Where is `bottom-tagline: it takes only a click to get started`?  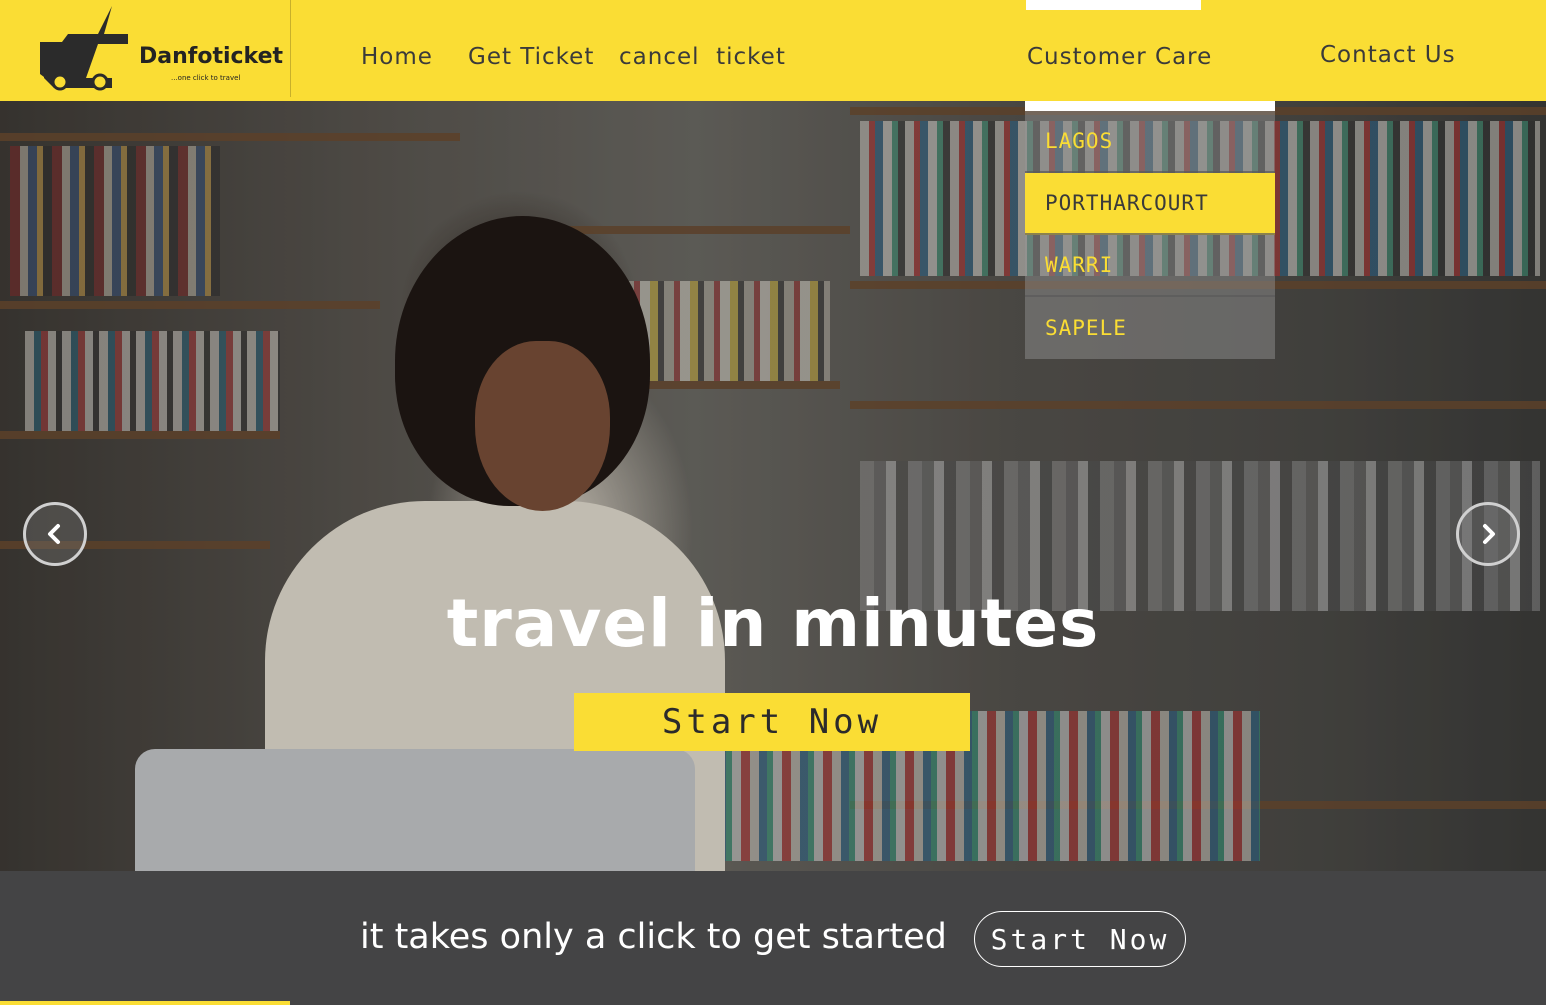
bottom-tagline: it takes only a click to get started is located at coordinates (653, 937).